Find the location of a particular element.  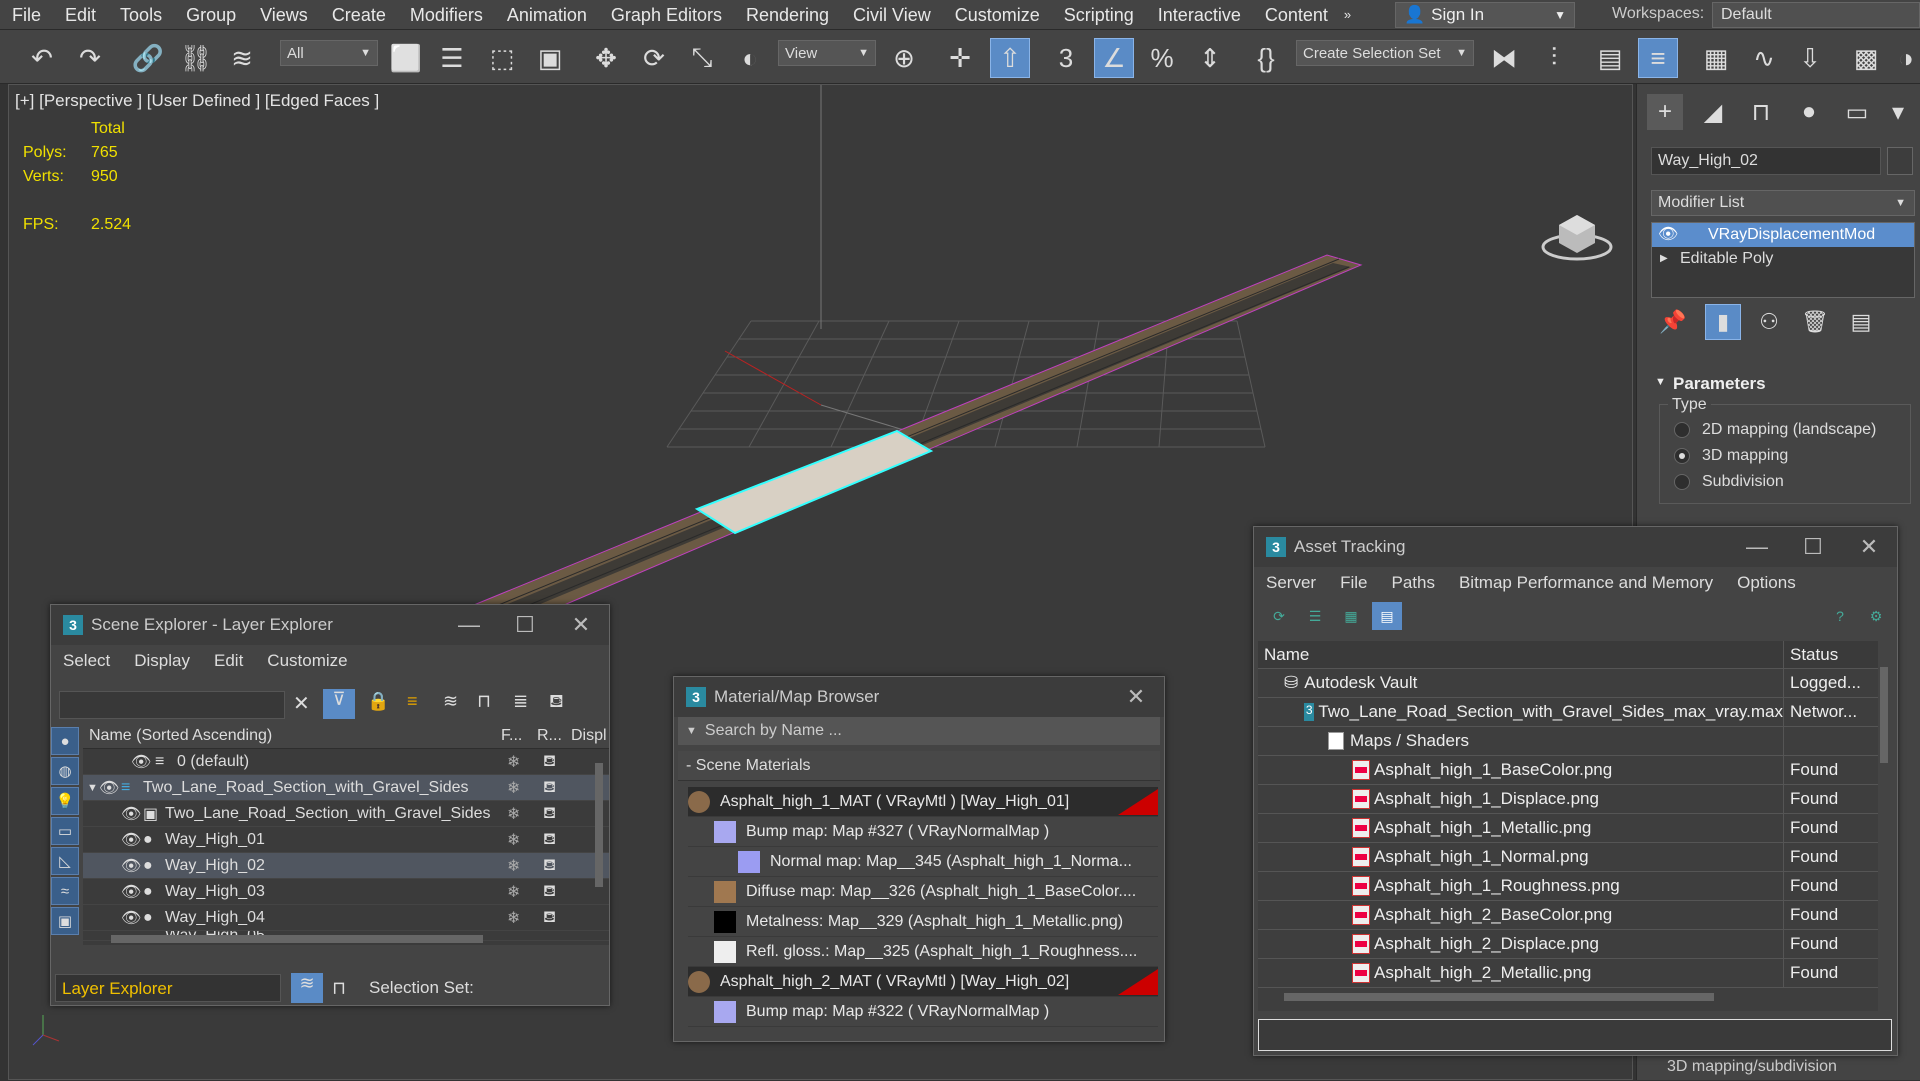

help-icon: ? is located at coordinates (1840, 616).